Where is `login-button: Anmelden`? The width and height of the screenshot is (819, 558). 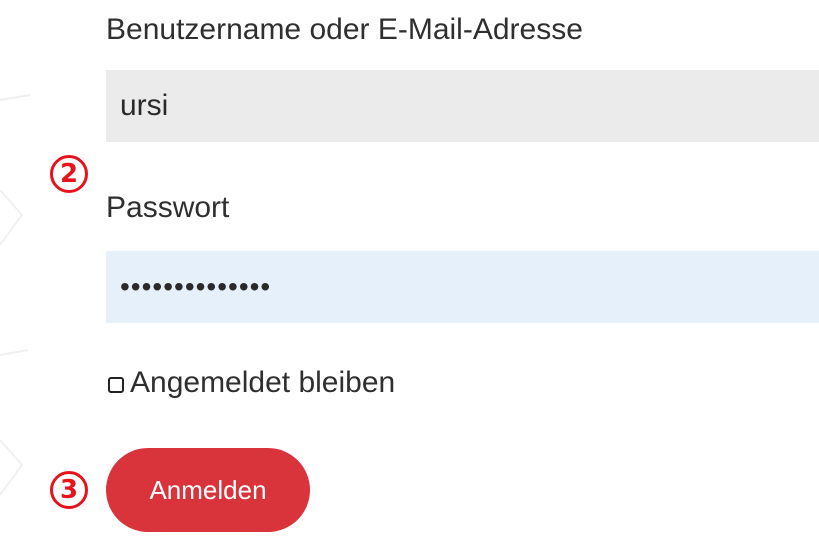
login-button: Anmelden is located at coordinates (208, 490).